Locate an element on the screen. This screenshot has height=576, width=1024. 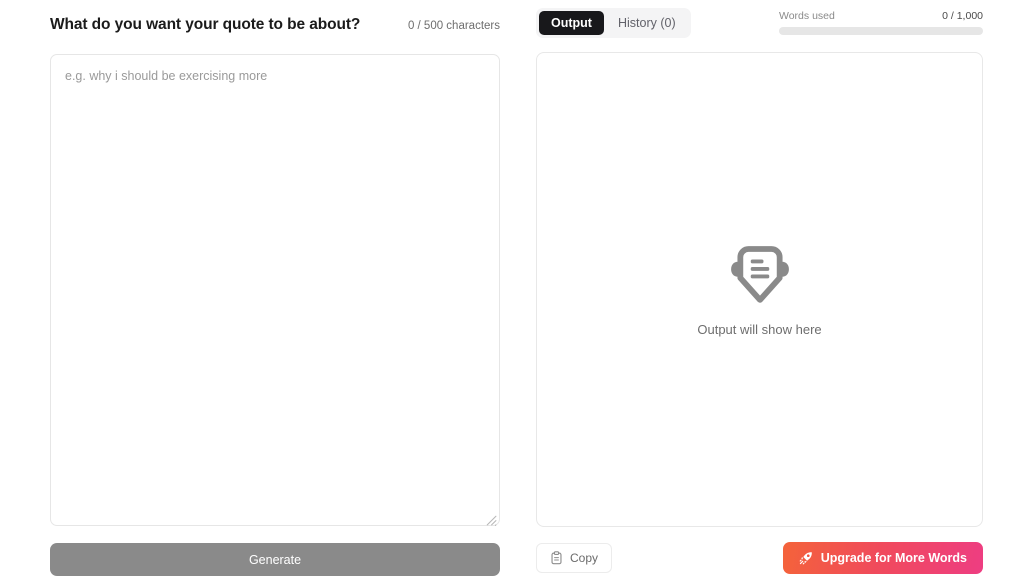
generate-button: Generate is located at coordinates (275, 559).